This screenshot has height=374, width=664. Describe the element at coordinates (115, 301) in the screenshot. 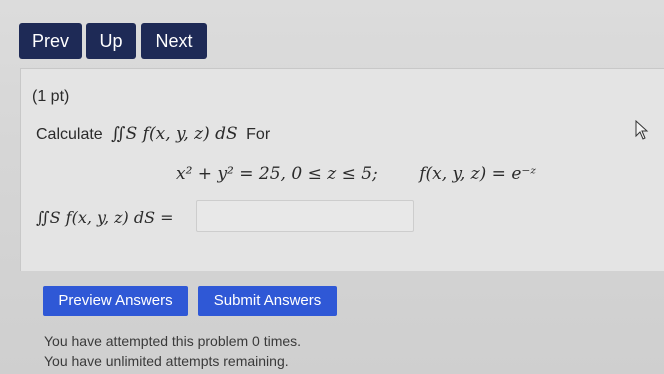

I see `preview-answers-button: Preview Answers` at that location.